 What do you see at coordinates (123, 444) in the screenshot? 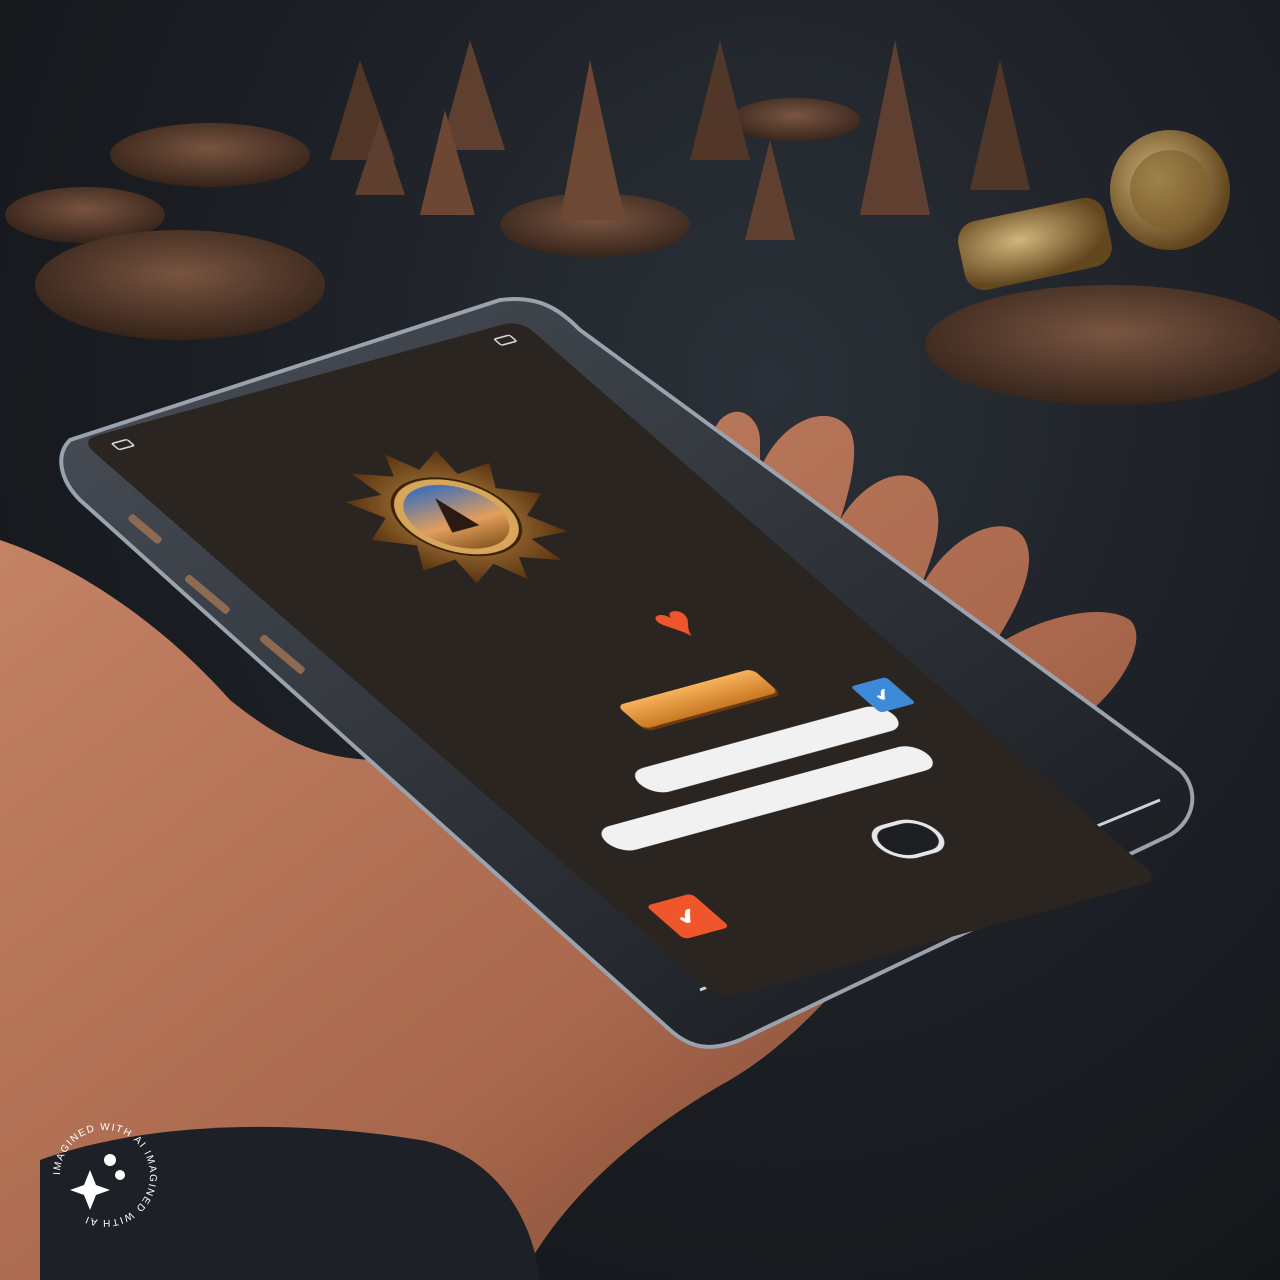
I see `battery-icon` at bounding box center [123, 444].